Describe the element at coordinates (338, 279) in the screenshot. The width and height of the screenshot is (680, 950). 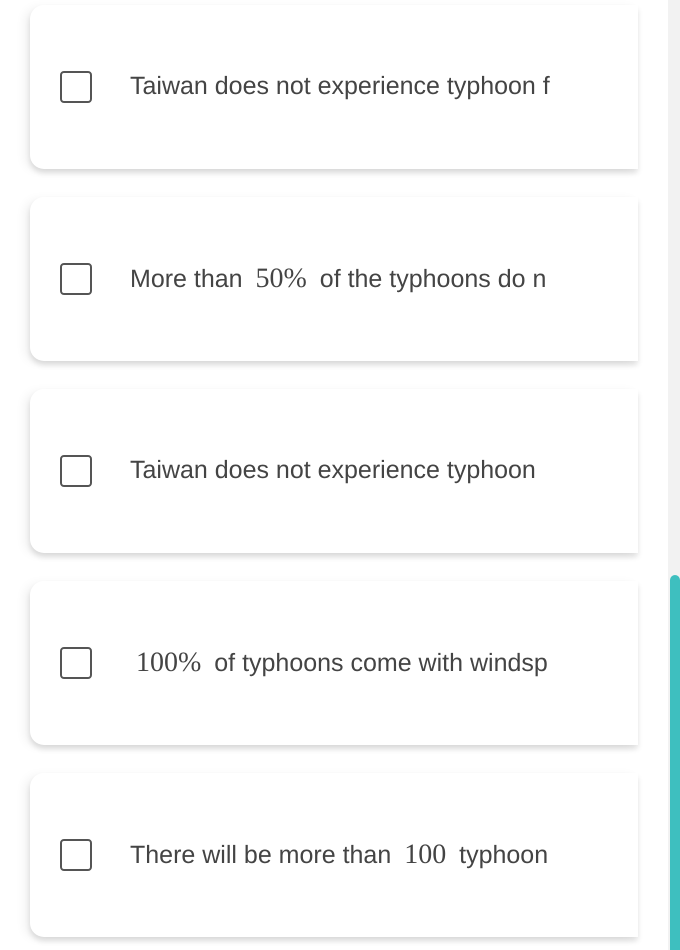
I see `option-text: More than 50% of the typhoons do n` at that location.